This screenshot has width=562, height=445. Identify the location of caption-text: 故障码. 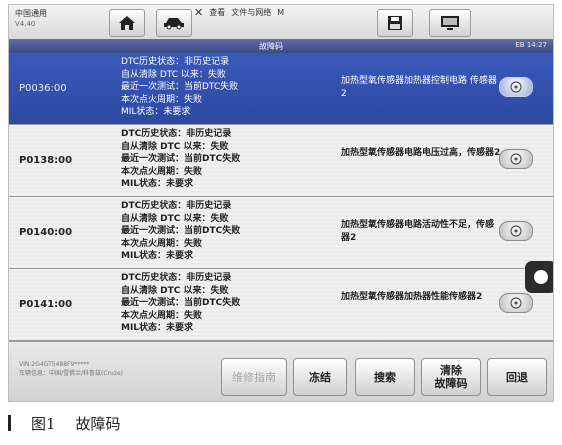
(98, 423).